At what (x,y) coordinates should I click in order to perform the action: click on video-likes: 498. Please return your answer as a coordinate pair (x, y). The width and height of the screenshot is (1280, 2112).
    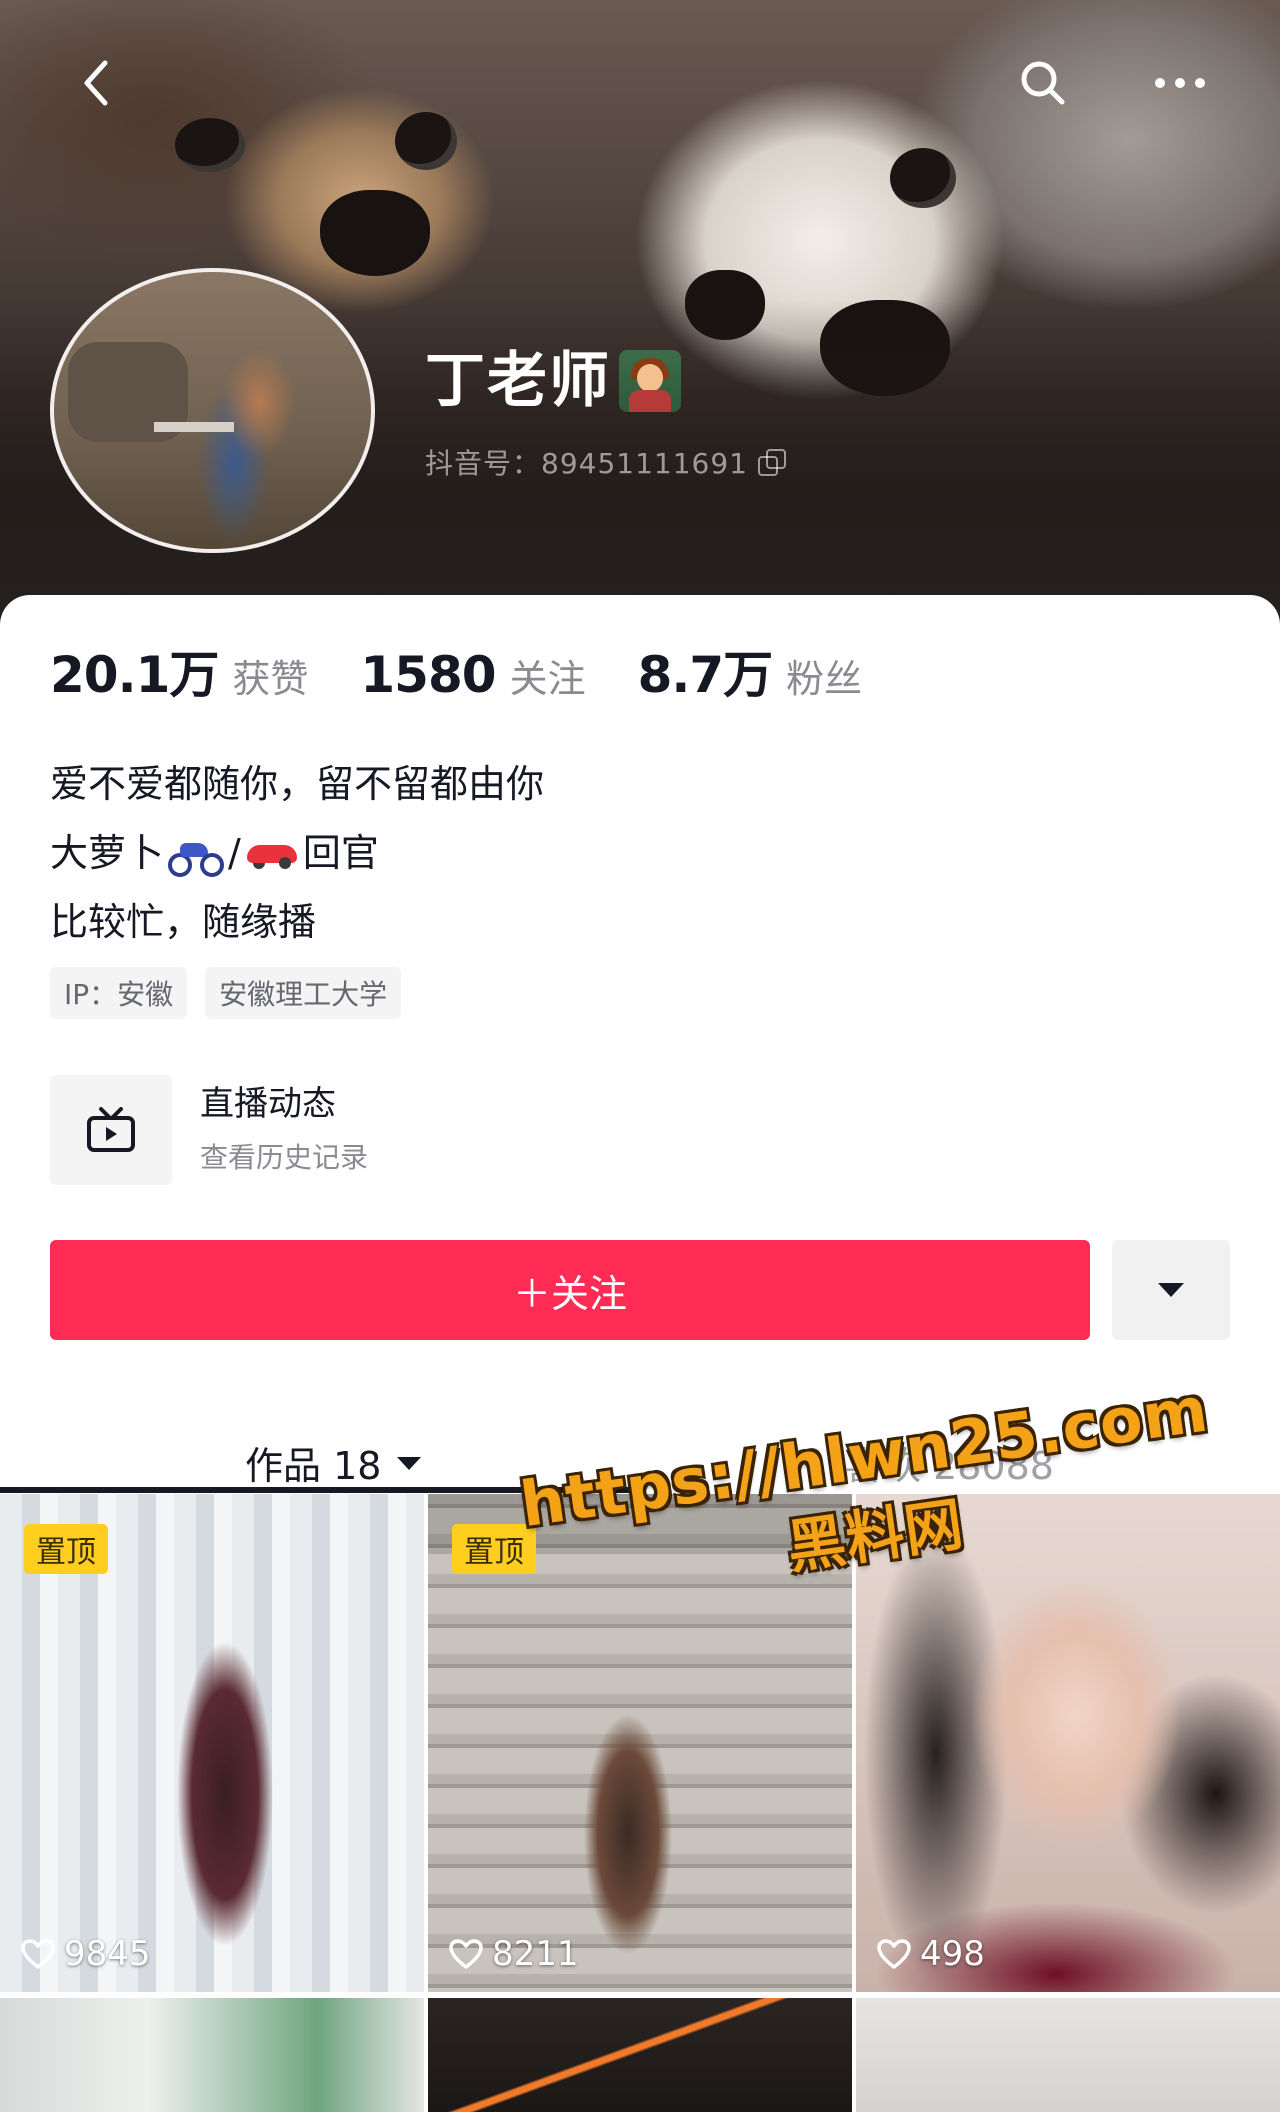
    Looking at the image, I should click on (930, 1954).